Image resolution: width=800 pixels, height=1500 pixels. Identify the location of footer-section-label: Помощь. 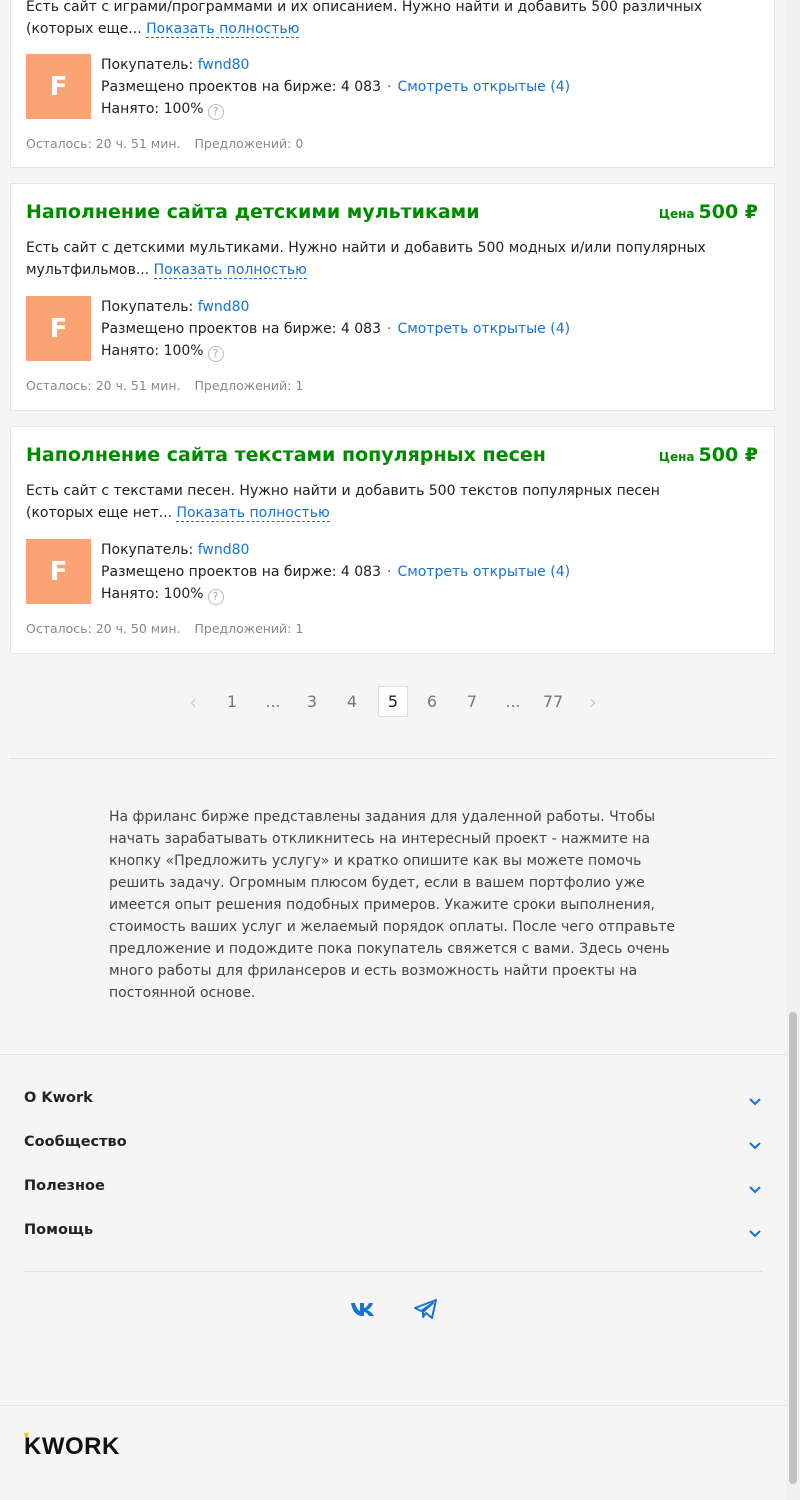
(59, 1230).